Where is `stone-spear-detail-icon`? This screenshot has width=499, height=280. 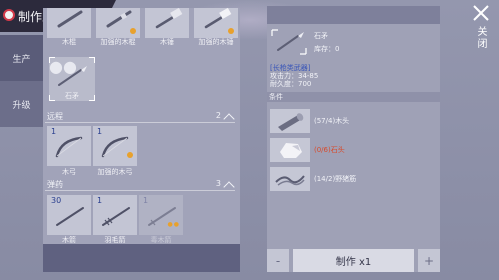 stone-spear-detail-icon is located at coordinates (289, 42).